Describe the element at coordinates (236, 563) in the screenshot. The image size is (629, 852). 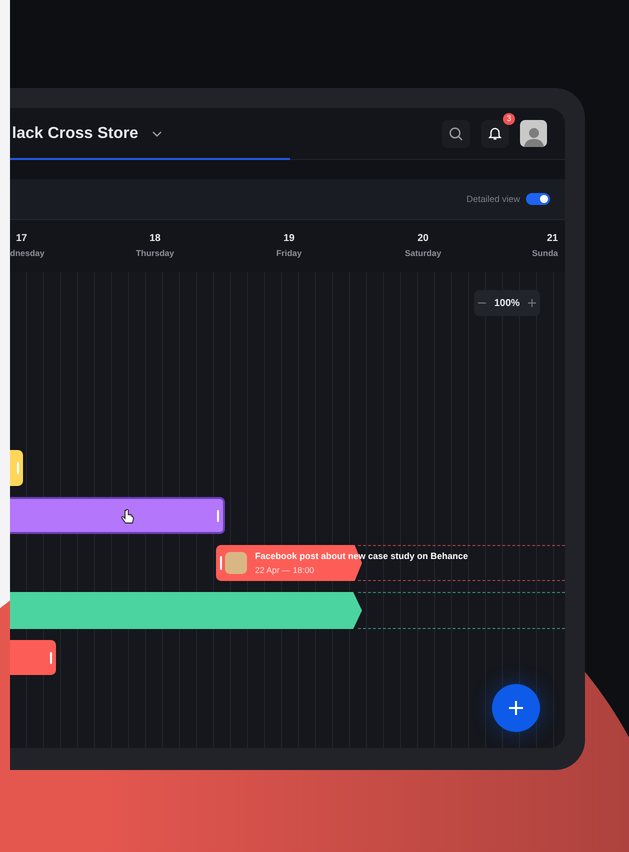
I see `photo-placeholder` at that location.